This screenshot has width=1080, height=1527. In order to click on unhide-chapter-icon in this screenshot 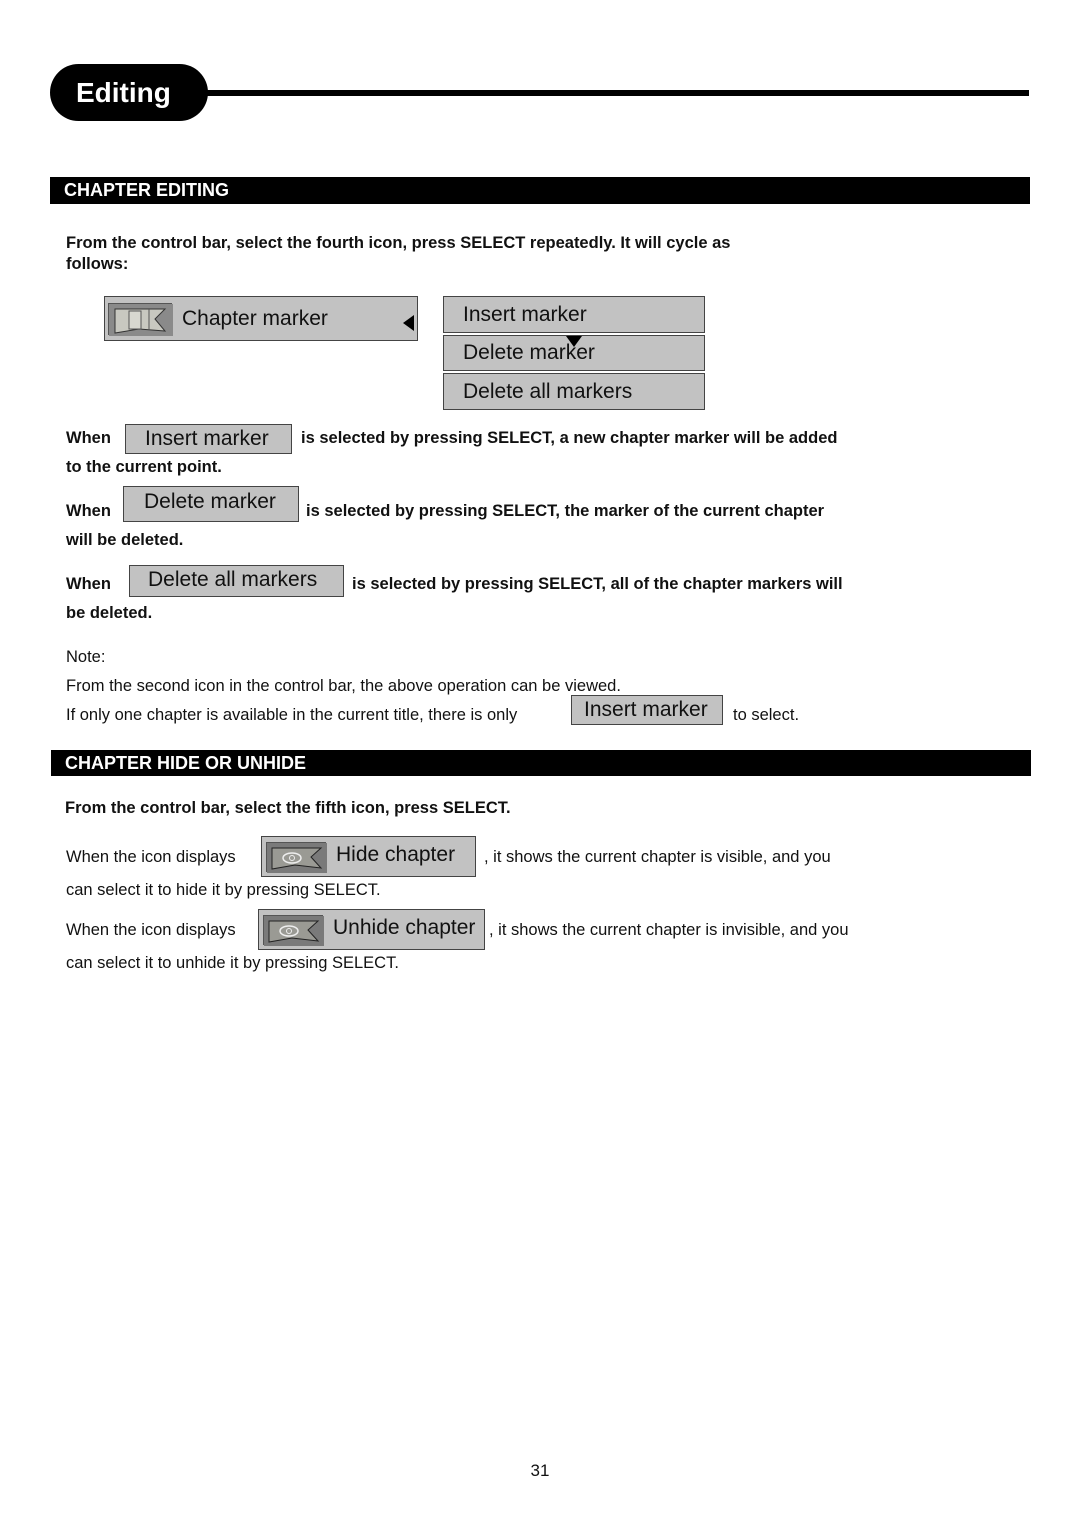, I will do `click(293, 930)`.